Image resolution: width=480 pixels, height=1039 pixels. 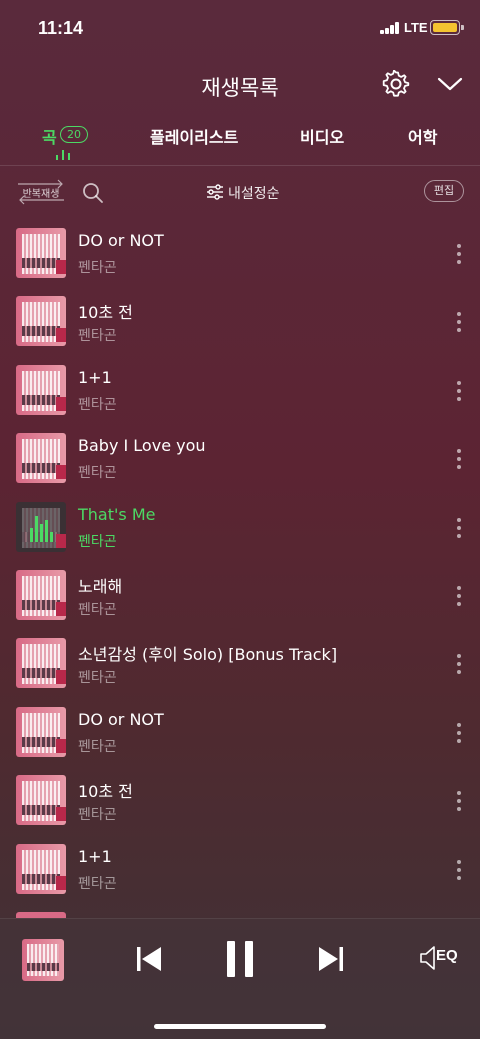 What do you see at coordinates (240, 165) in the screenshot?
I see `divider` at bounding box center [240, 165].